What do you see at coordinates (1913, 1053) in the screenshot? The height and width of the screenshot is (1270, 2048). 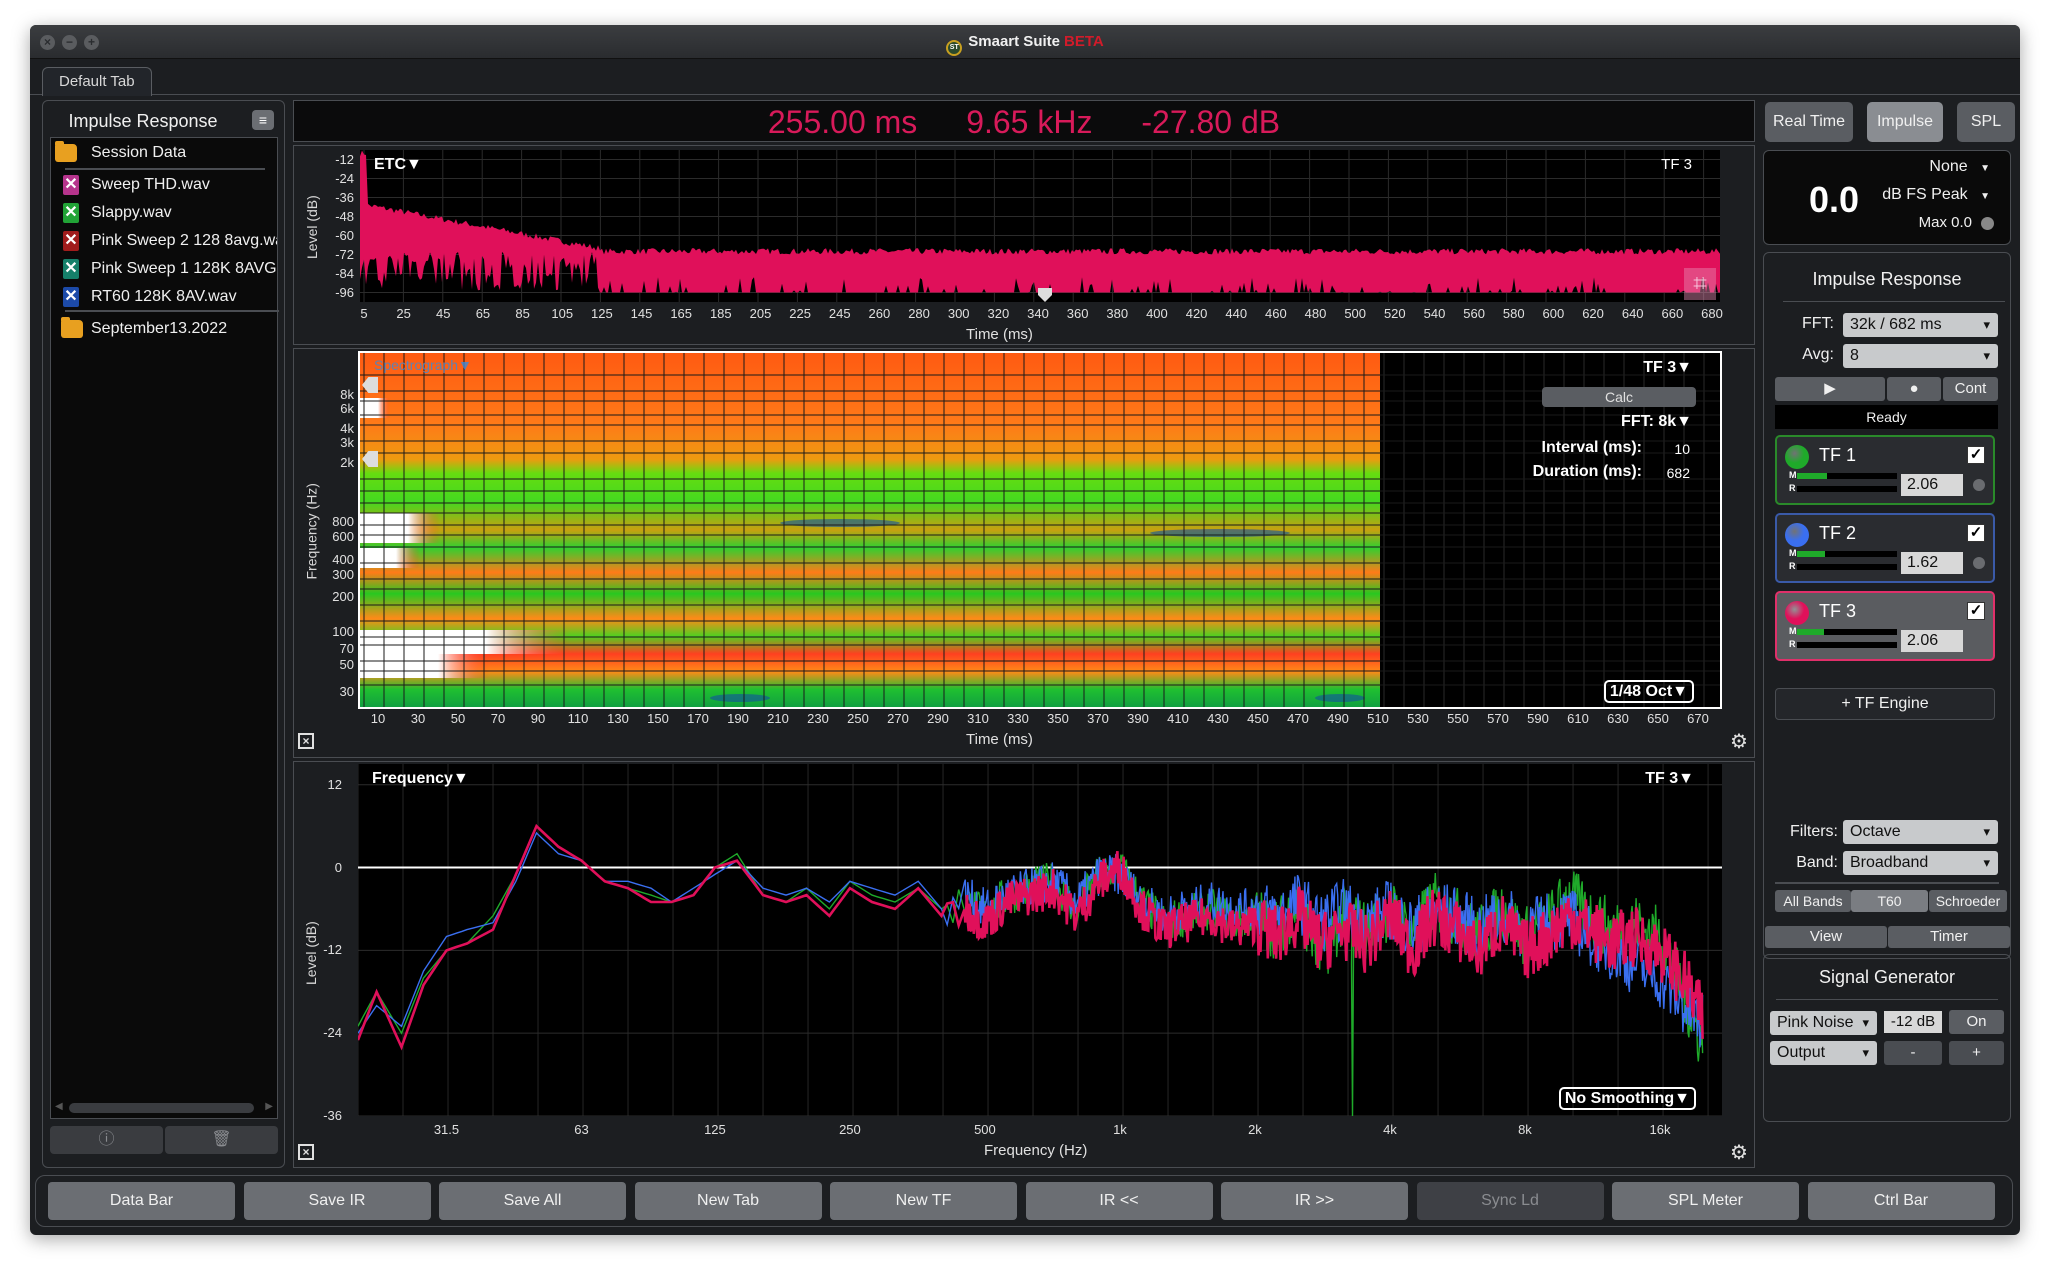 I see `level-down-button: -` at bounding box center [1913, 1053].